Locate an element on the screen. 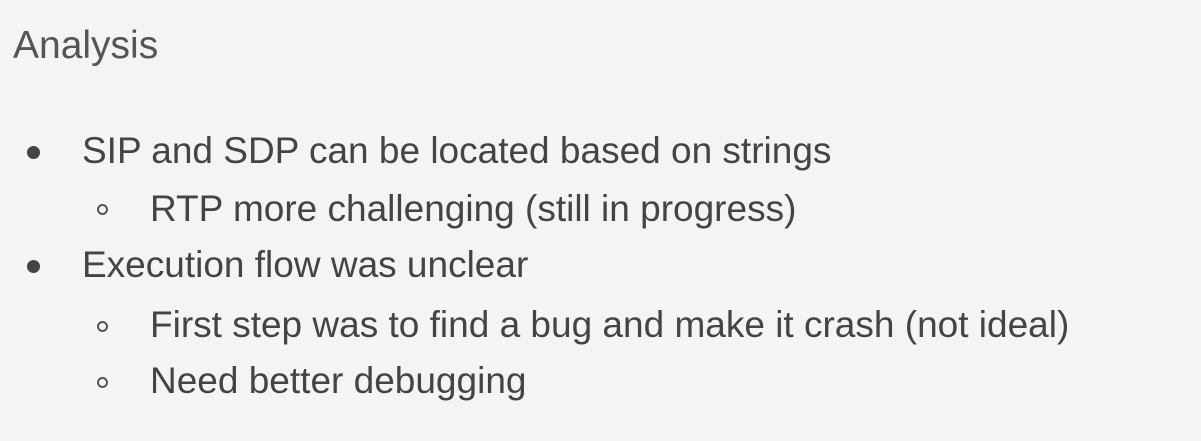  sub-bullet-item: RTP more challenging (still in progress) is located at coordinates (473, 208).